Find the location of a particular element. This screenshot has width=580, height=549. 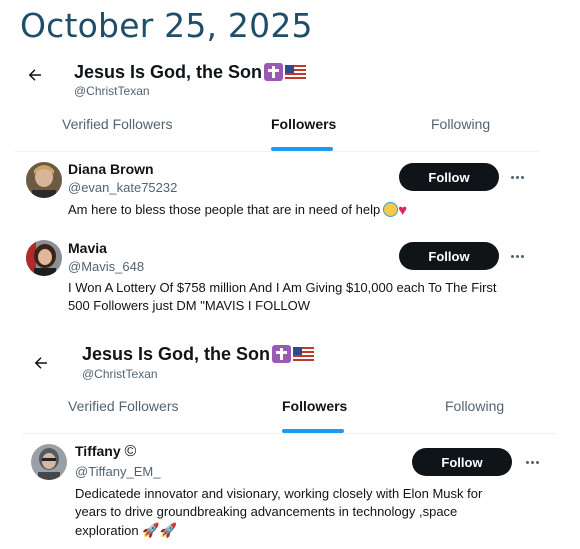

copyright-symbol: © is located at coordinates (130, 451).